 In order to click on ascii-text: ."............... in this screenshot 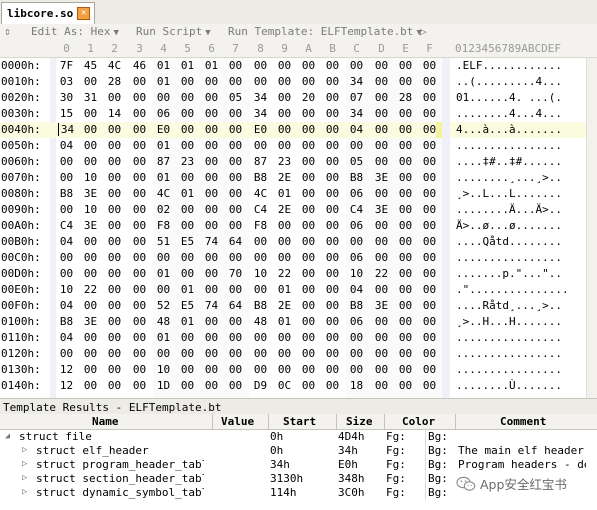, I will do `click(512, 289)`.